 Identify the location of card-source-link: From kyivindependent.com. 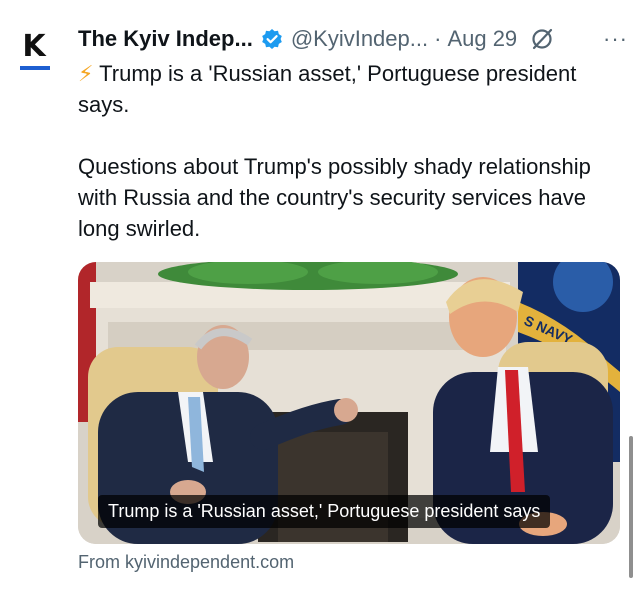
(186, 562).